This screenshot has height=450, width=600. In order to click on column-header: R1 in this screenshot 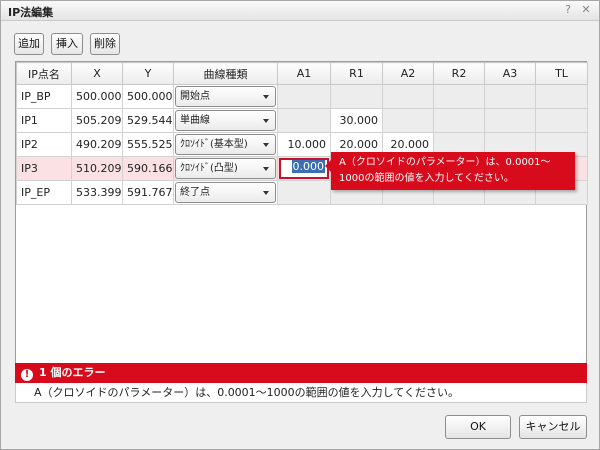, I will do `click(356, 73)`.